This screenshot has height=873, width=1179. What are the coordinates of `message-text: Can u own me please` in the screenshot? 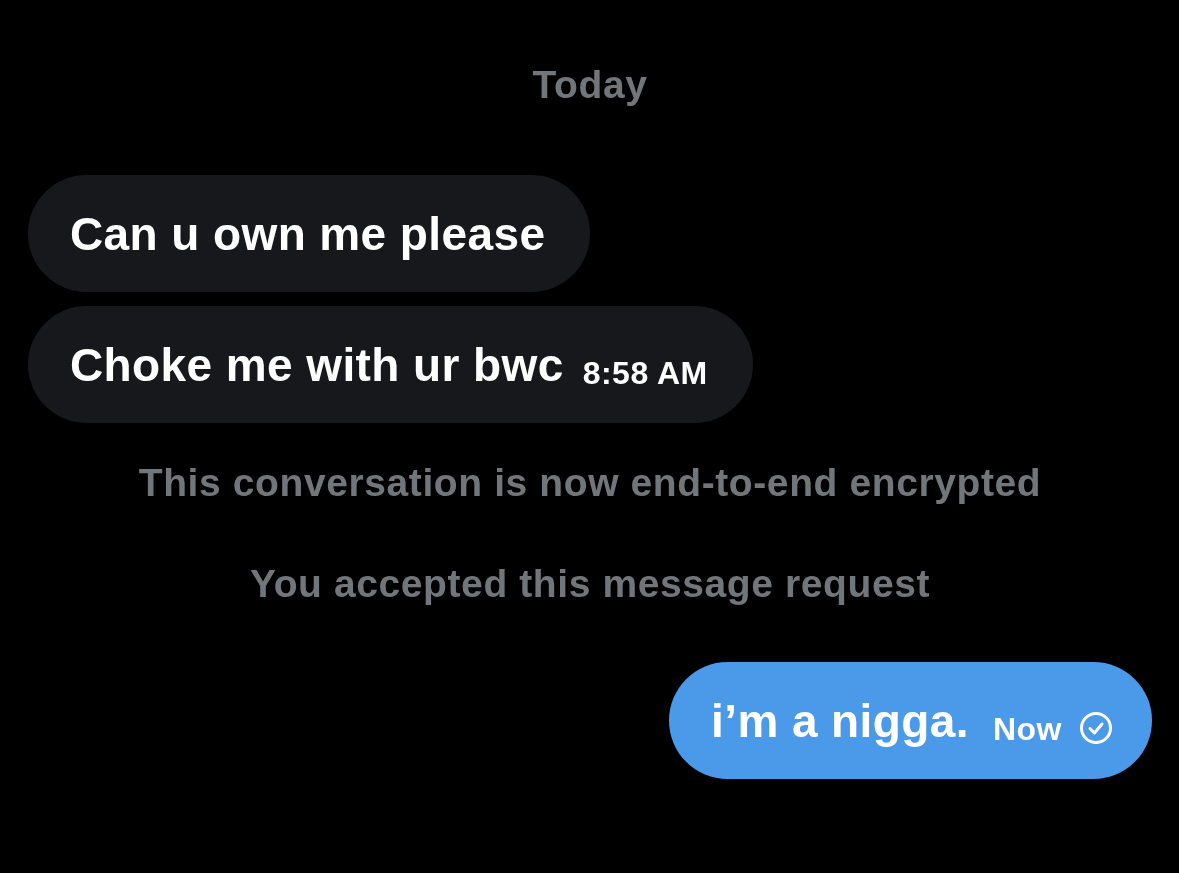 It's located at (308, 233).